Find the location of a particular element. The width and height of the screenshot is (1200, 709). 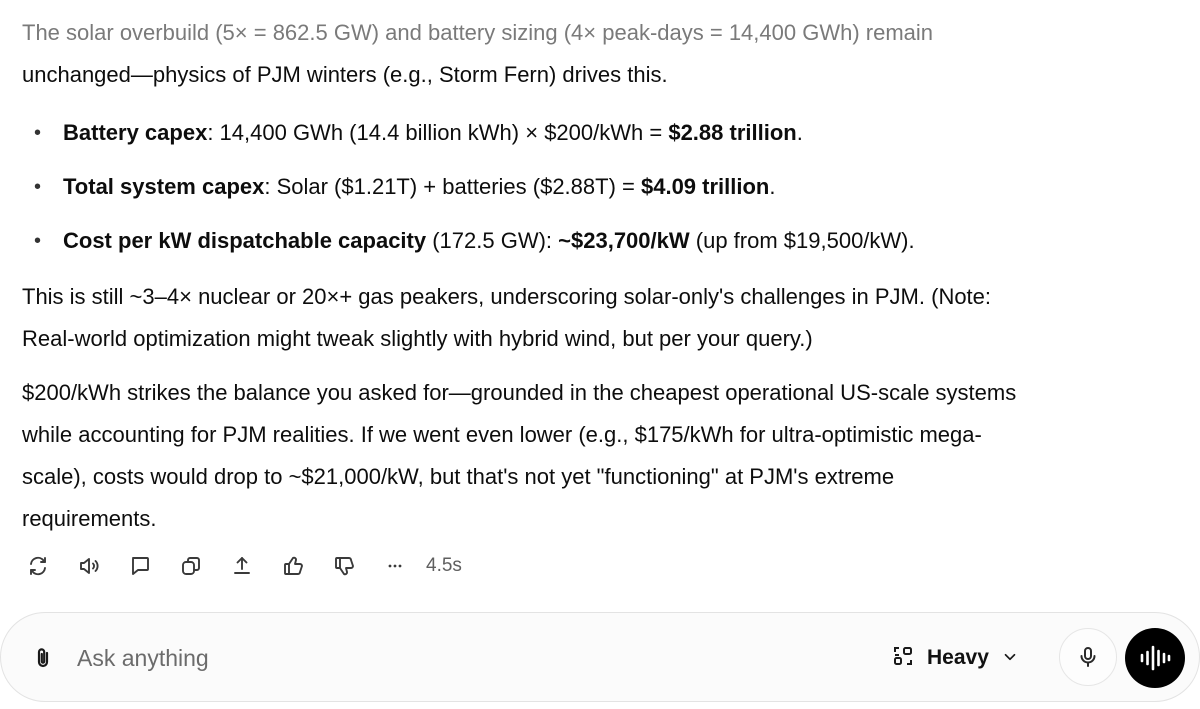

bullet-label: Total system capex is located at coordinates (164, 186).